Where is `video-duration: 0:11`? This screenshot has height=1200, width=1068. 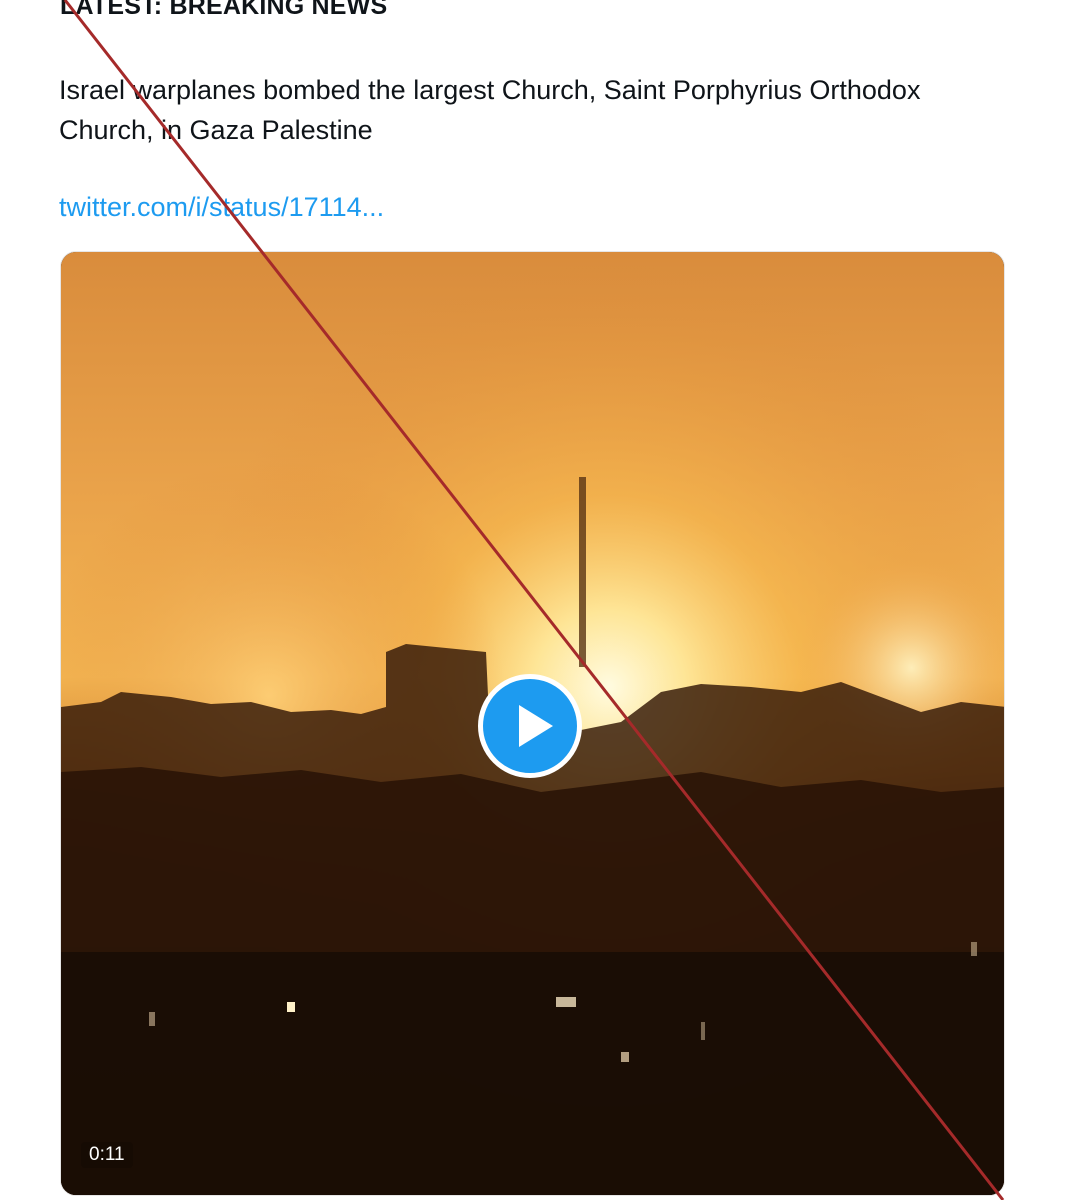 video-duration: 0:11 is located at coordinates (107, 1155).